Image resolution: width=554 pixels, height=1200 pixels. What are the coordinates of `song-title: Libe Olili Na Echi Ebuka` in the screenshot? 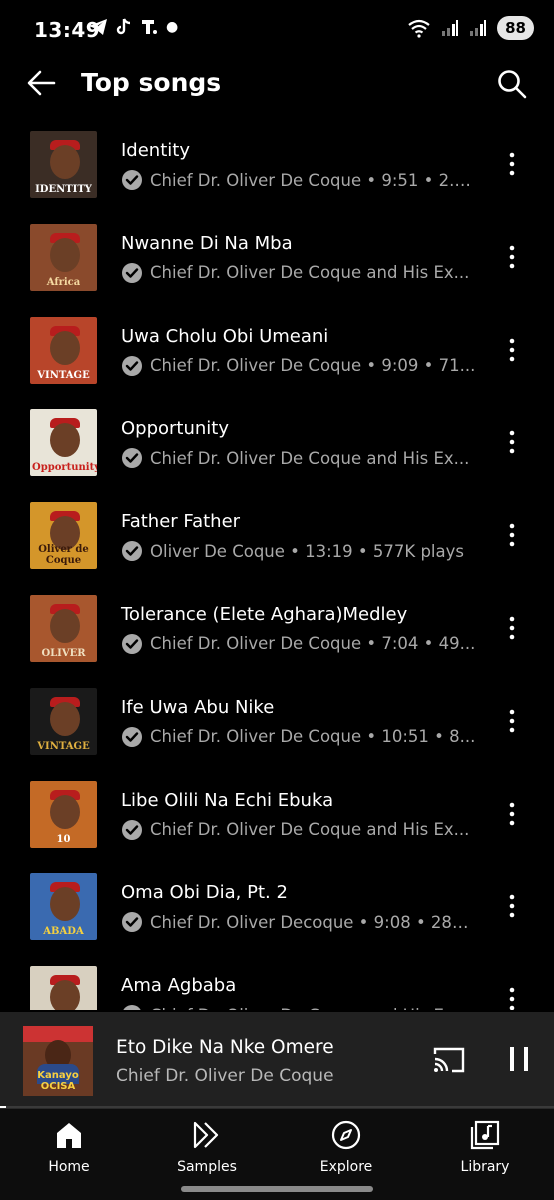 It's located at (227, 800).